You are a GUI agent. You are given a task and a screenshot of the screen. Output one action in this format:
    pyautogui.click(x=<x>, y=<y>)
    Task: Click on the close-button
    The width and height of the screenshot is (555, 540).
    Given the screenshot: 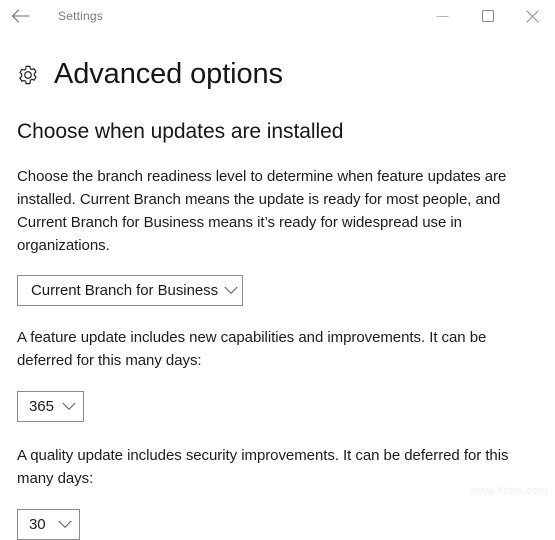 What is the action you would take?
    pyautogui.click(x=532, y=16)
    